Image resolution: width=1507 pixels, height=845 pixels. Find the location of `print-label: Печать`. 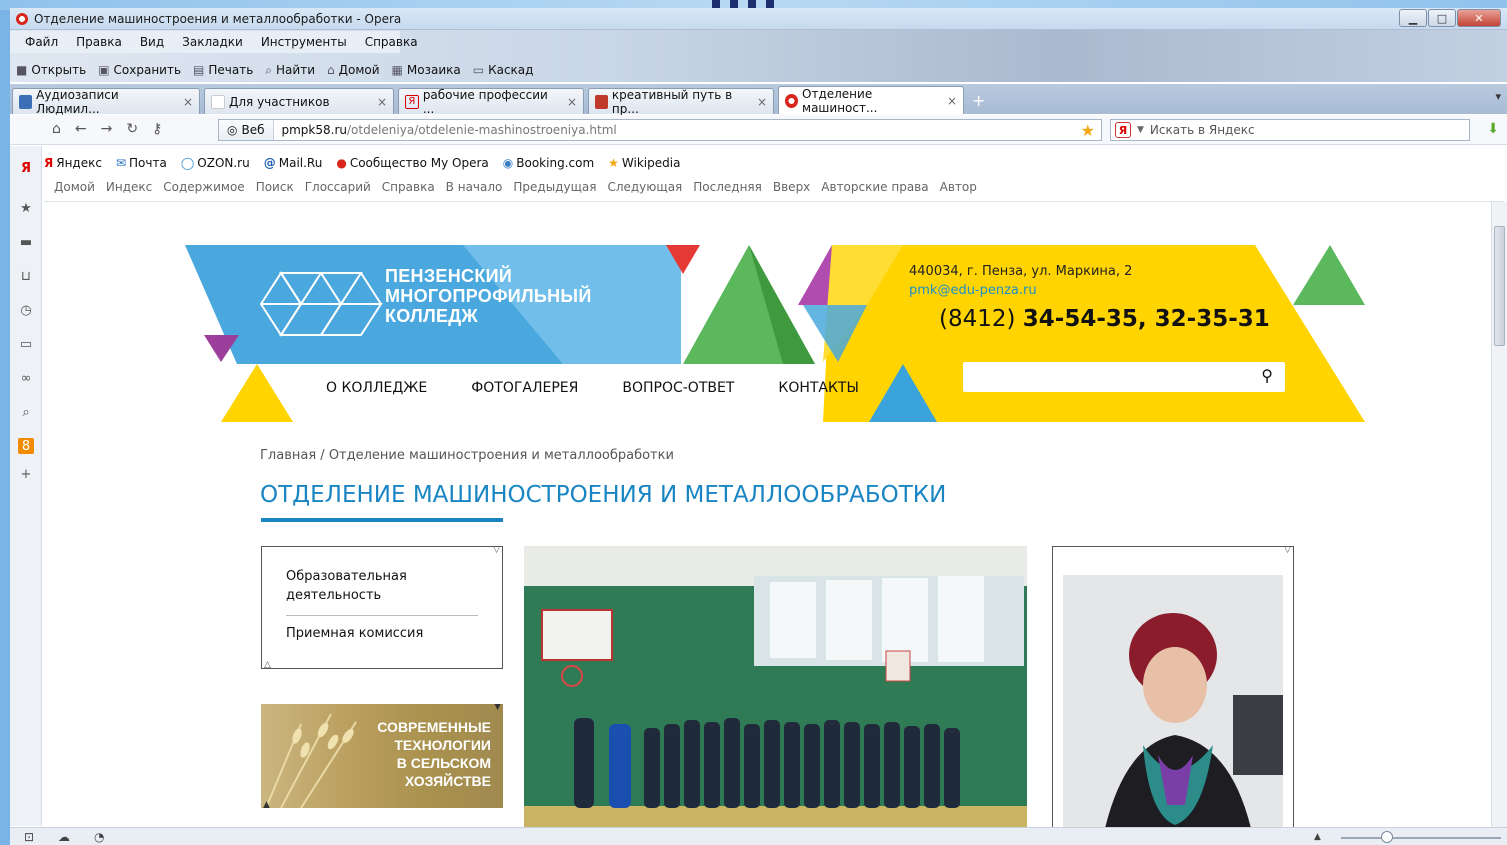

print-label: Печать is located at coordinates (231, 70).